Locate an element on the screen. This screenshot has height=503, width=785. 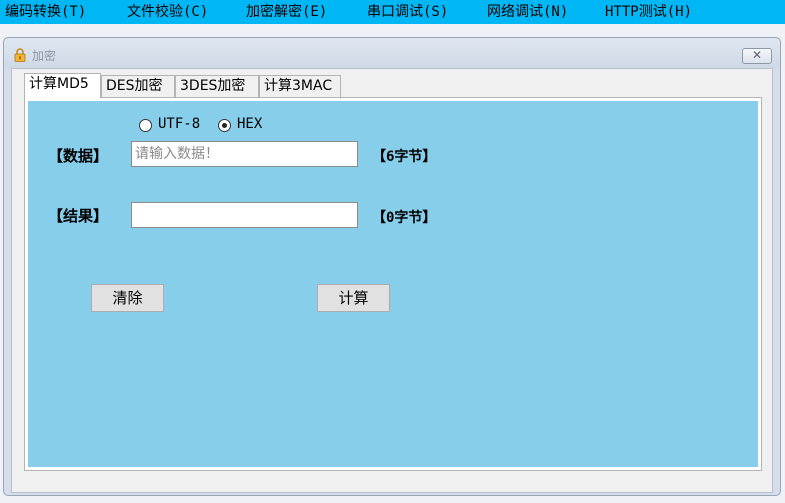
close-icon: ✕ is located at coordinates (757, 55).